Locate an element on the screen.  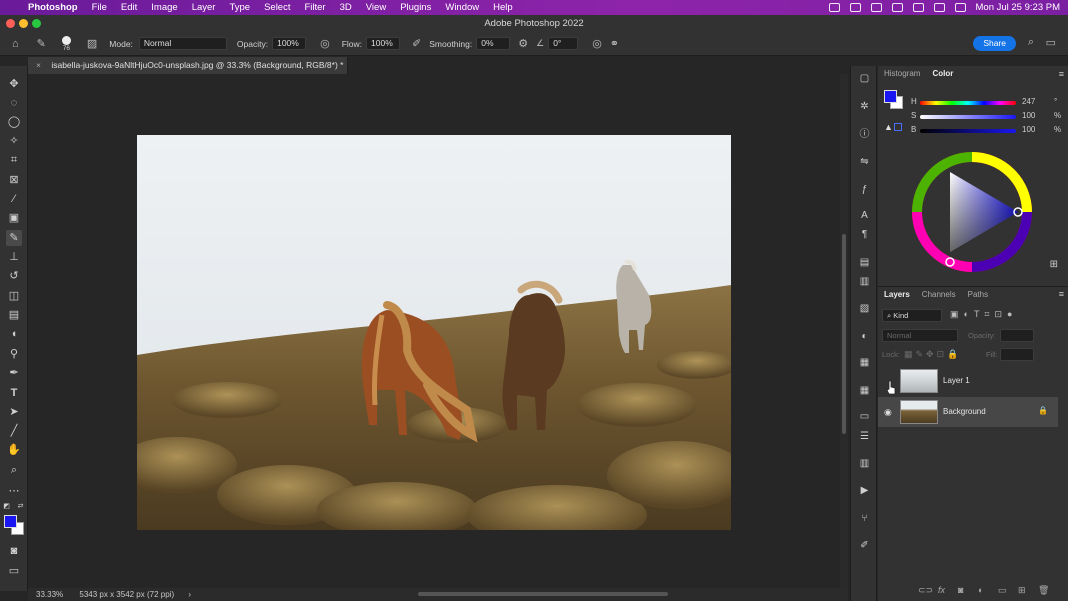
wifi-icon is located at coordinates (897, 7).